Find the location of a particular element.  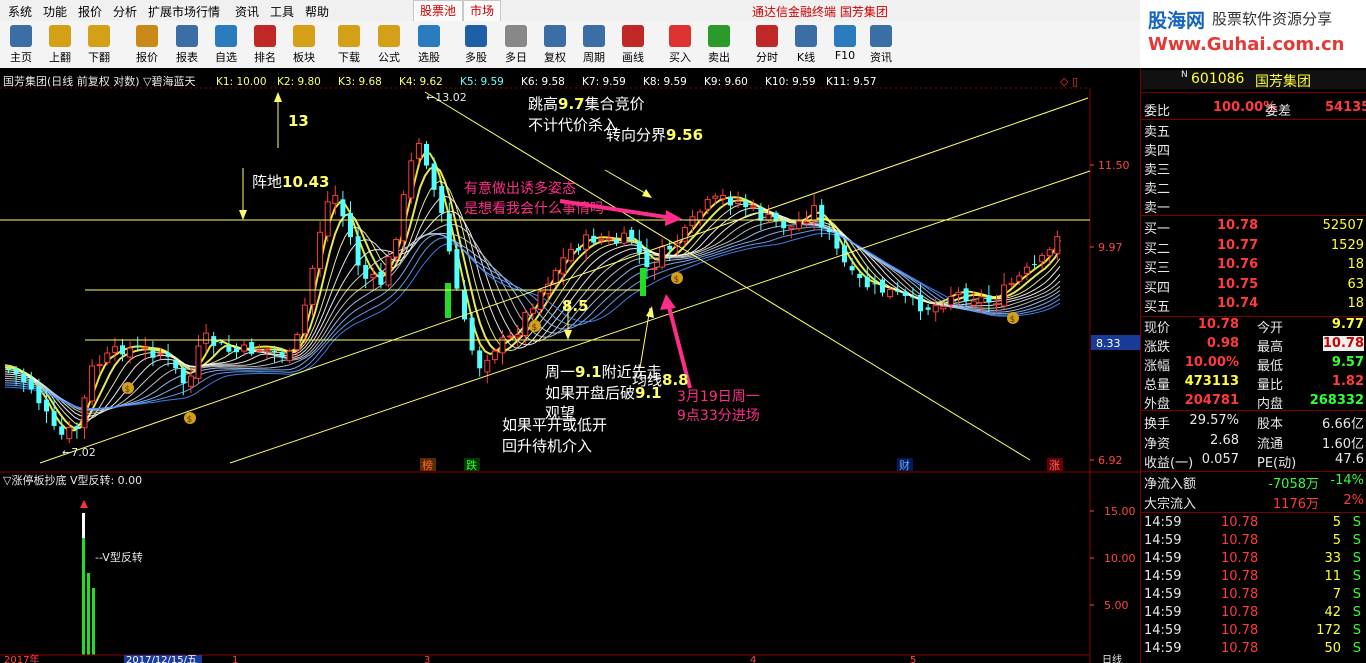

intraday-icon is located at coordinates (767, 36).